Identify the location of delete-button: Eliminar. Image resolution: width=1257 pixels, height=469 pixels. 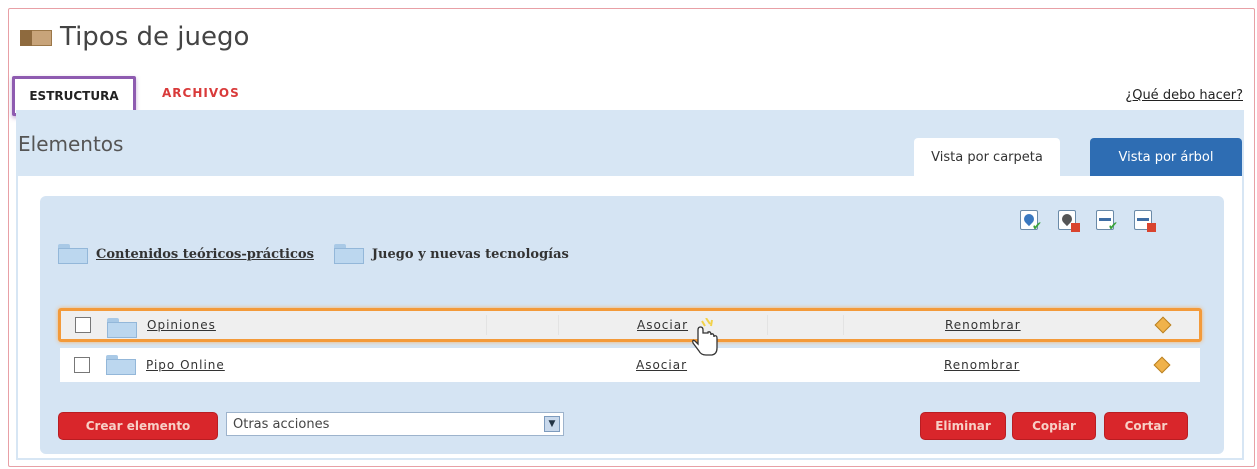
(963, 426).